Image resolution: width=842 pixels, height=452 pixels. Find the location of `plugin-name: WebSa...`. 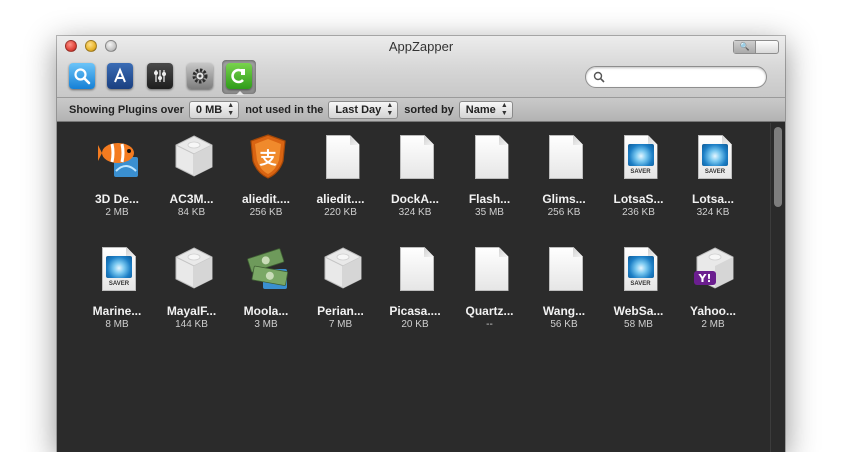

plugin-name: WebSa... is located at coordinates (638, 311).